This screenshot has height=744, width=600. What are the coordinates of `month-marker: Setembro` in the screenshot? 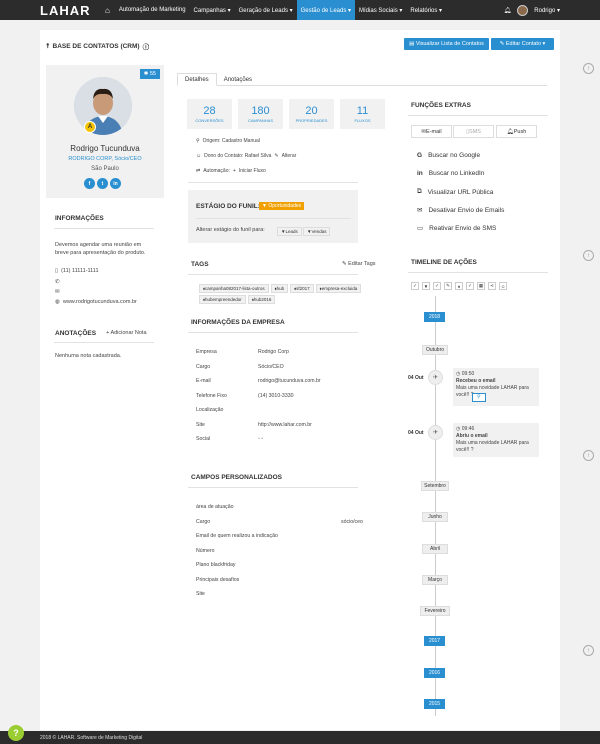 It's located at (435, 486).